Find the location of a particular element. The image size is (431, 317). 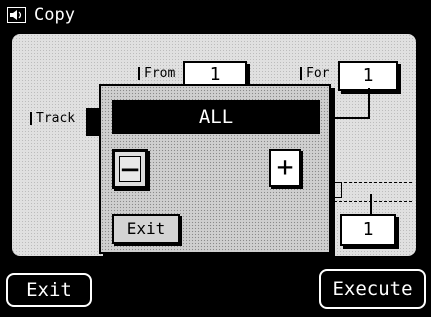

increment-button: + is located at coordinates (285, 168).